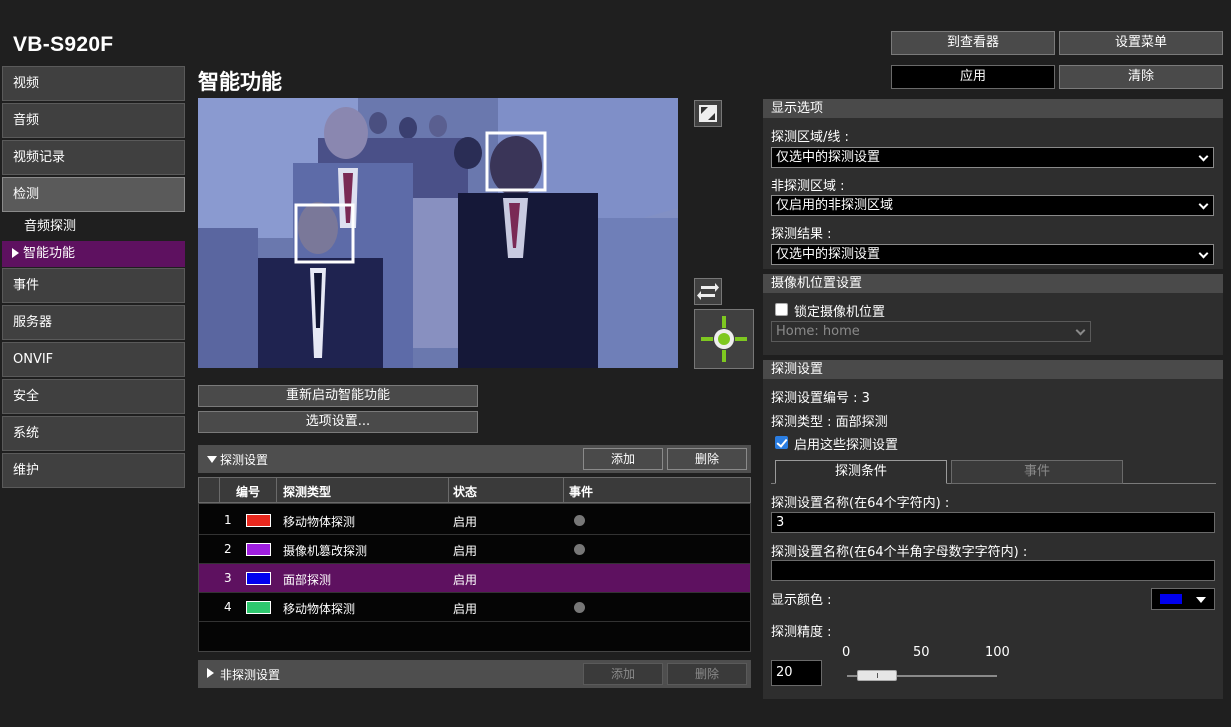 The height and width of the screenshot is (727, 1231). I want to click on name-input: 3, so click(993, 522).